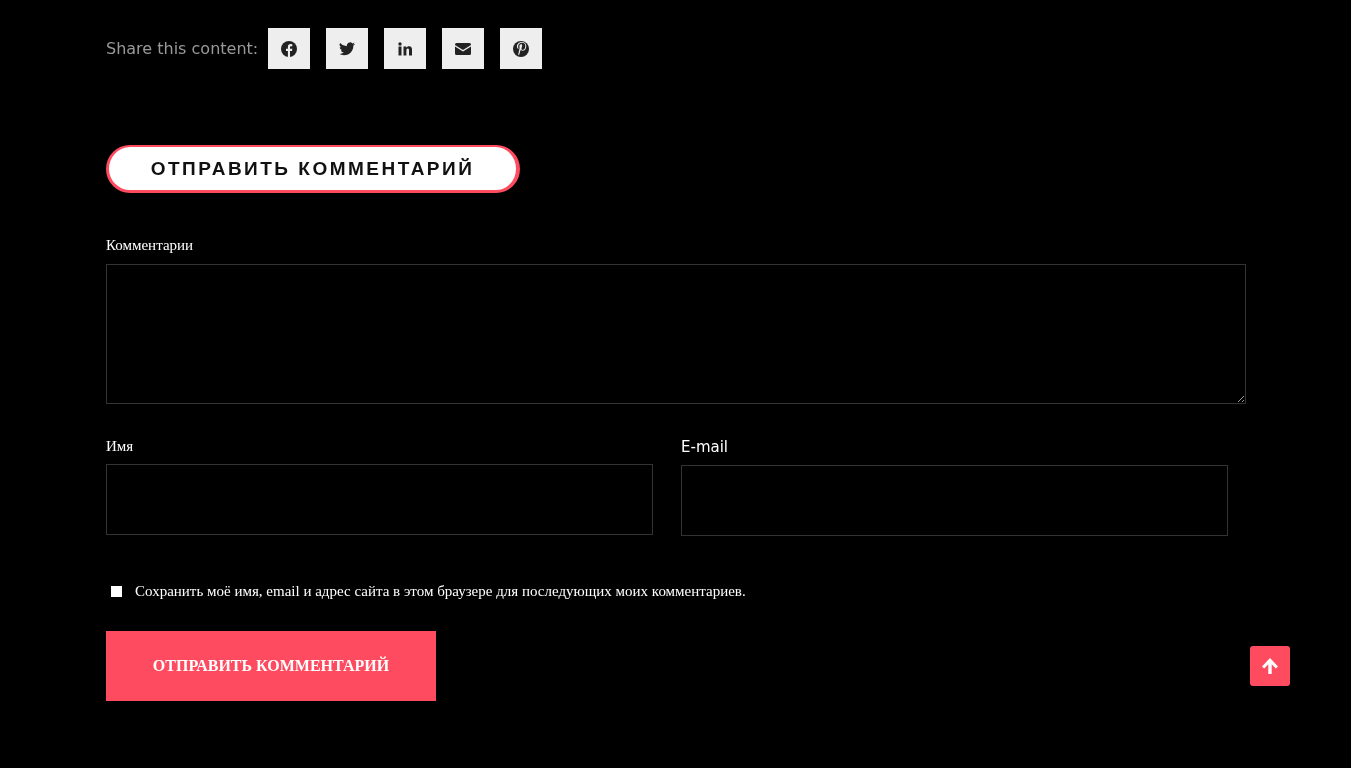 Image resolution: width=1351 pixels, height=768 pixels. What do you see at coordinates (182, 48) in the screenshot?
I see `share-label: Share this content:` at bounding box center [182, 48].